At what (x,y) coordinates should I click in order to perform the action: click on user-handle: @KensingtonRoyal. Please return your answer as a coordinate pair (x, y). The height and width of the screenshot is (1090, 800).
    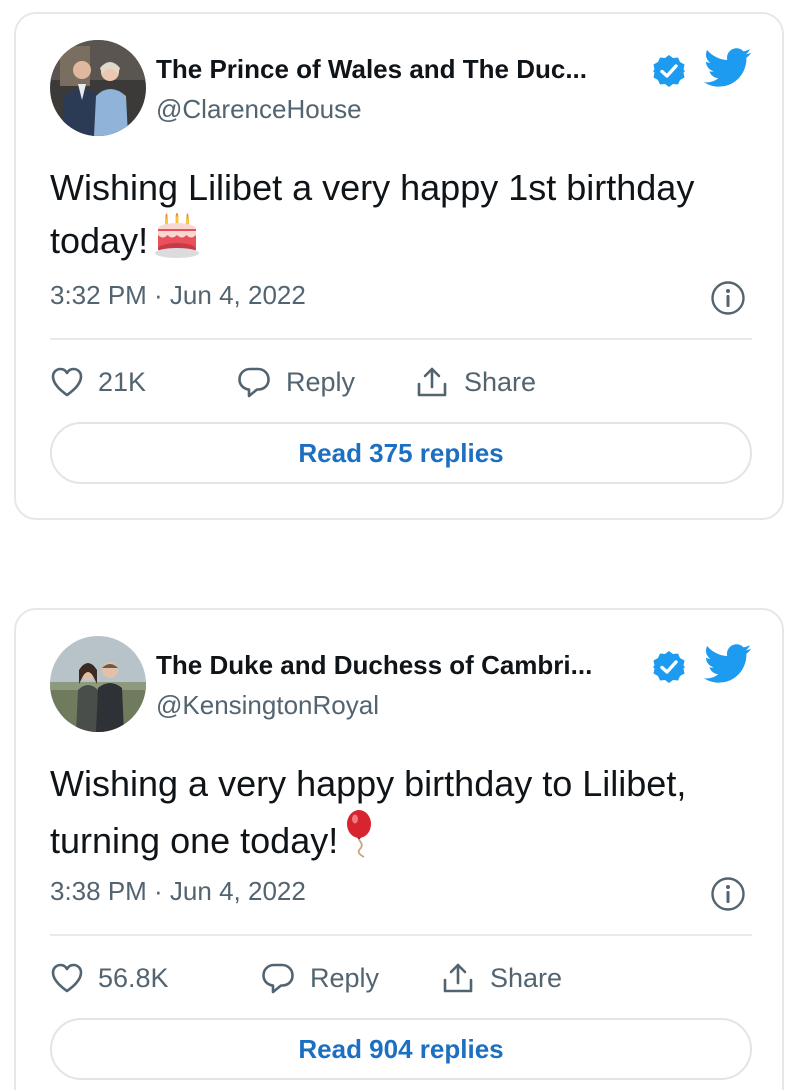
    Looking at the image, I should click on (267, 705).